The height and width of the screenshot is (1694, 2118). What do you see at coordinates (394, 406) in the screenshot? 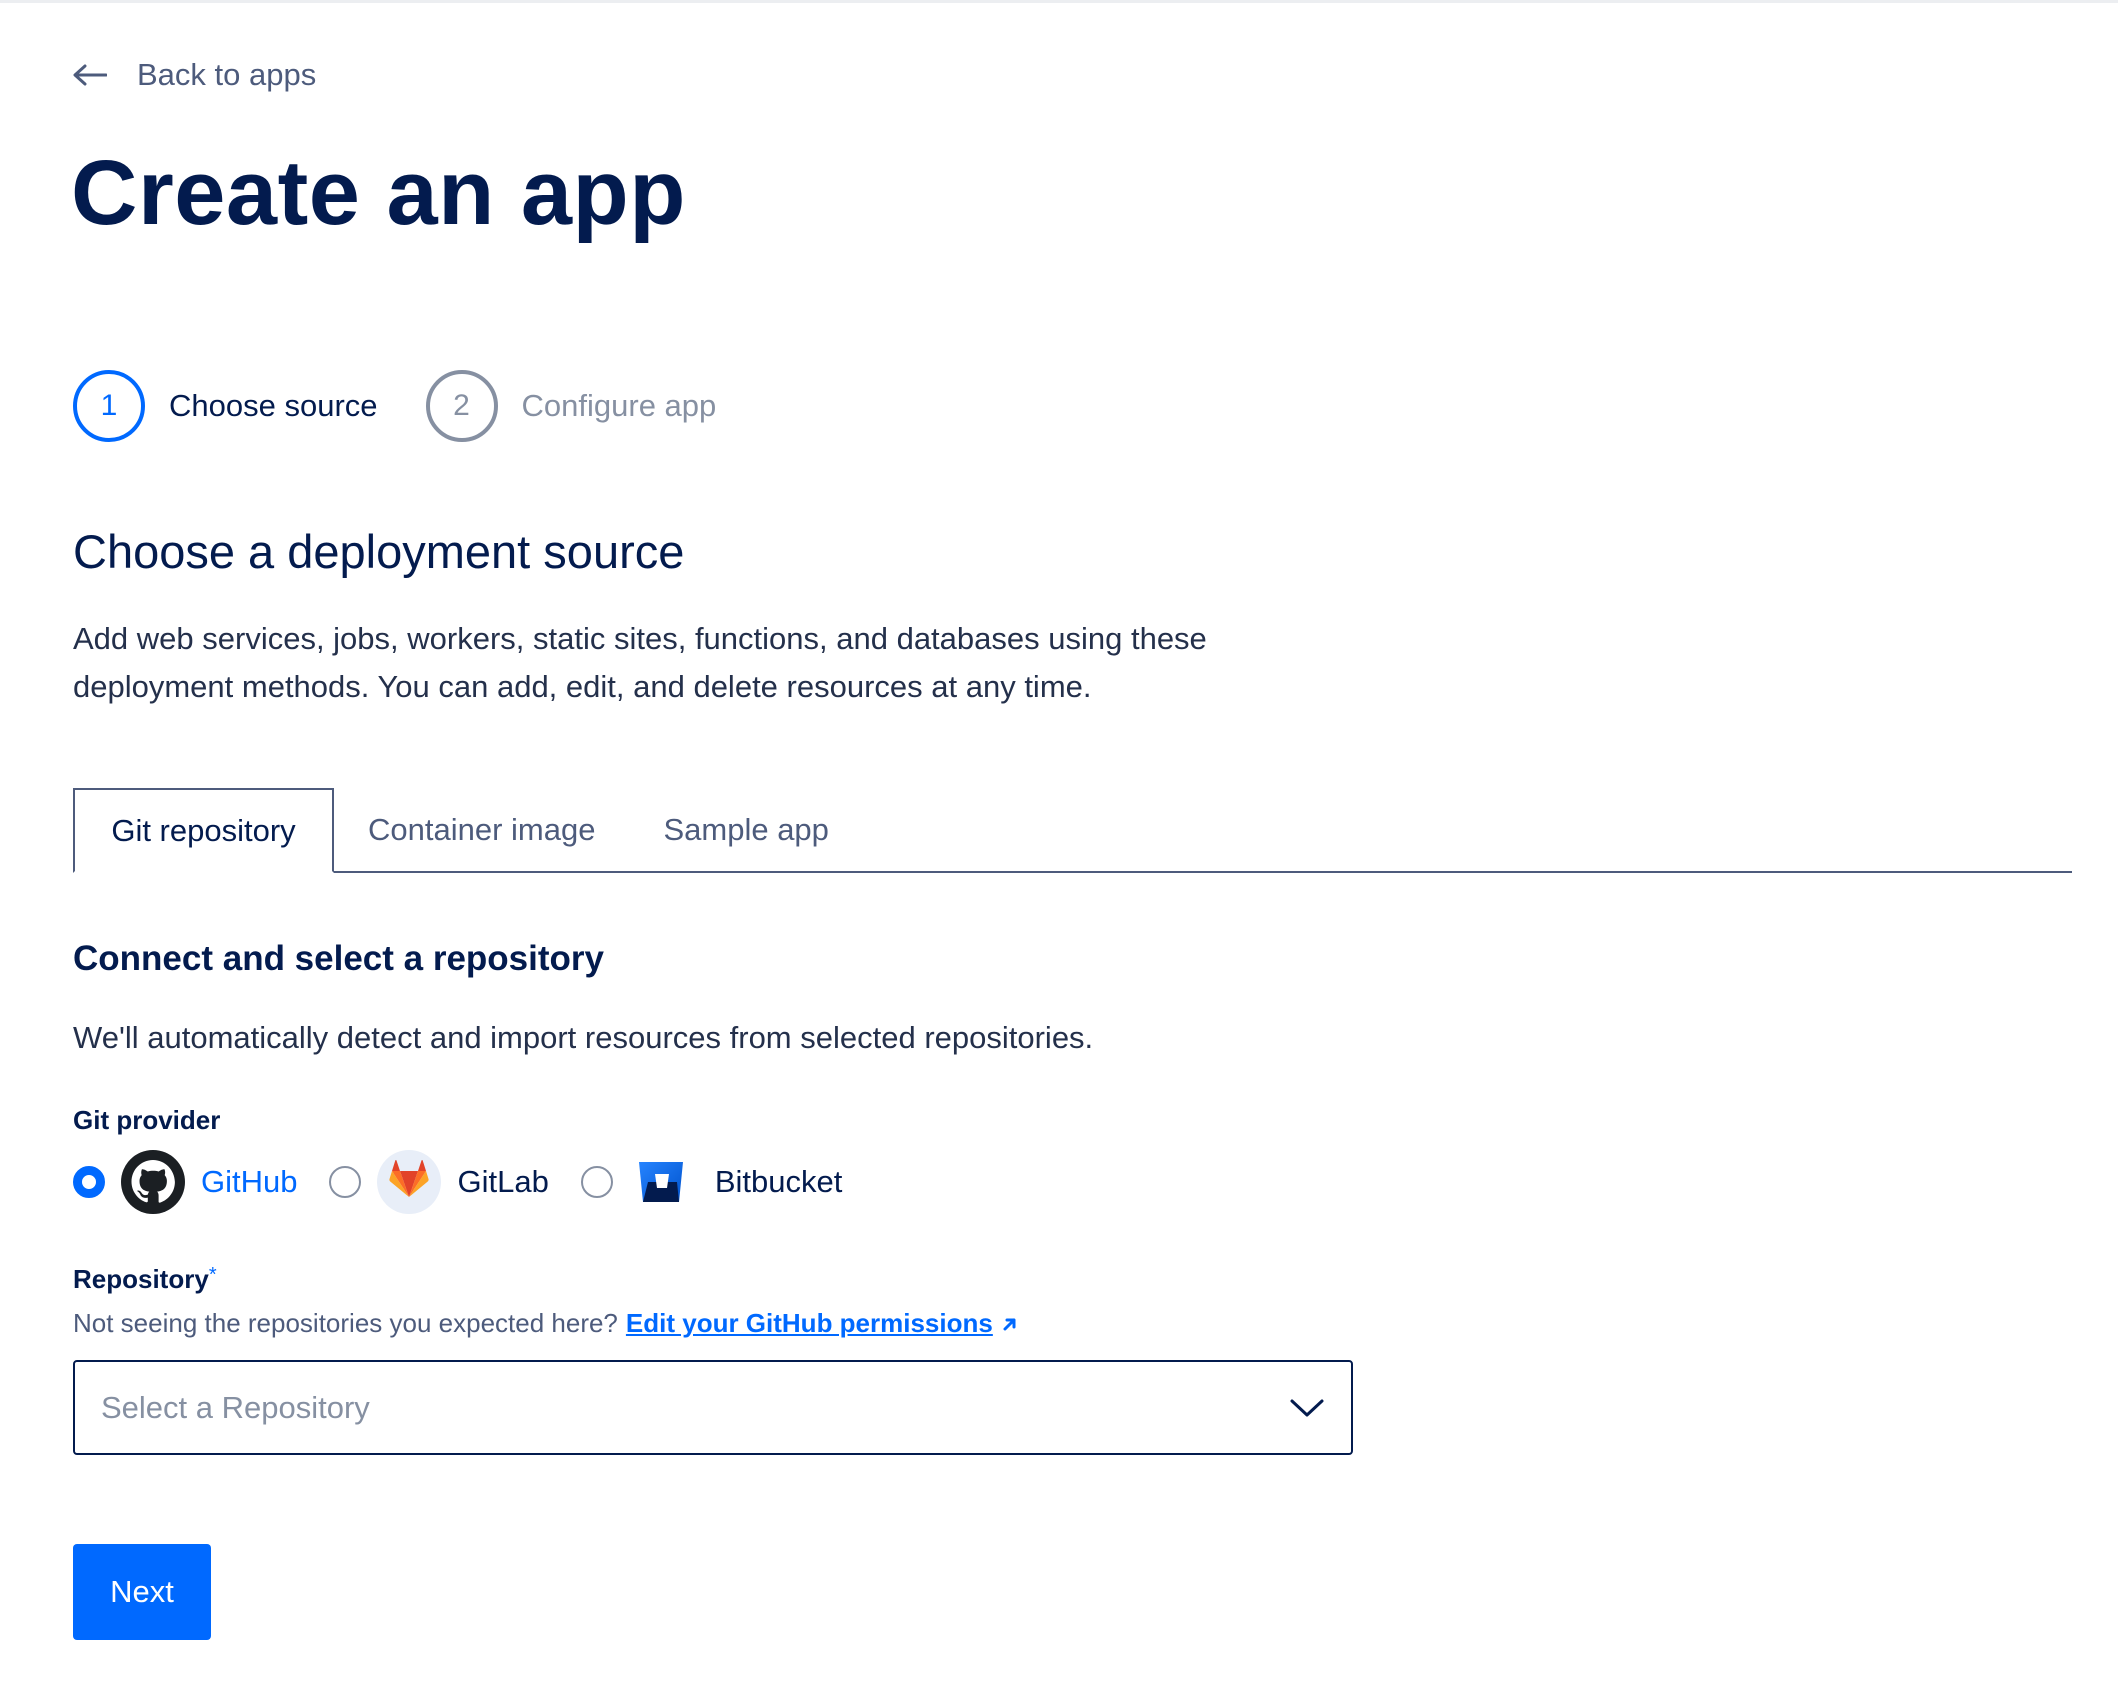
I see `stepper: 1 Choose source 2 Configure app` at bounding box center [394, 406].